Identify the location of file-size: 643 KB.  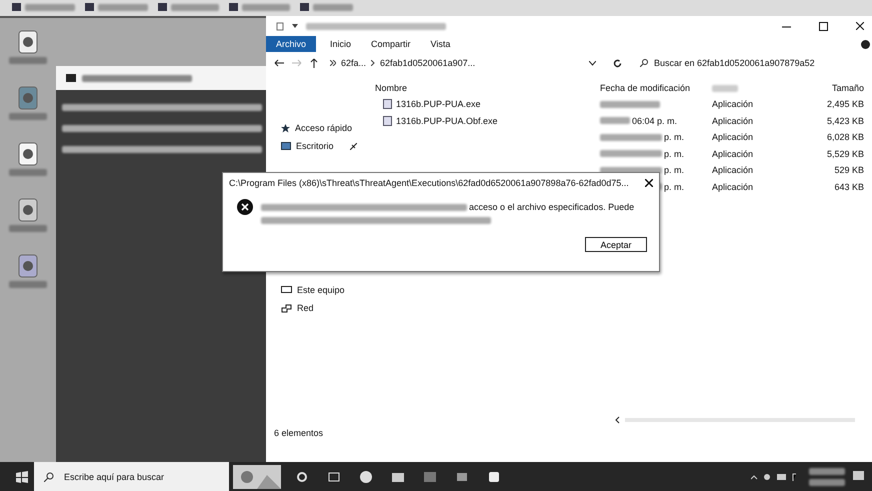
(848, 187).